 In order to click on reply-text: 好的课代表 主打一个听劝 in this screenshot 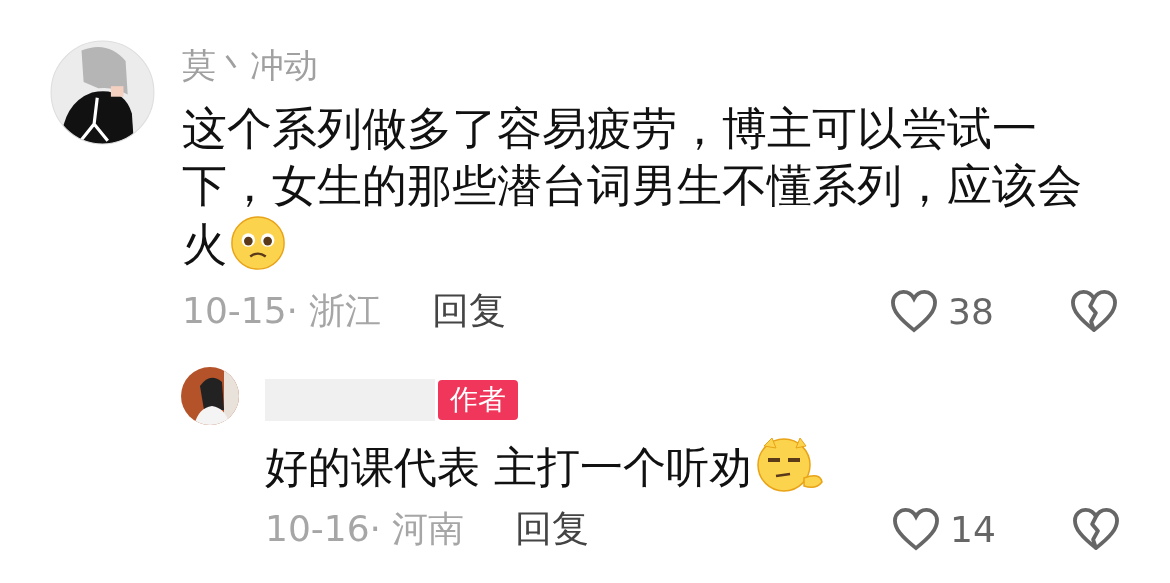, I will do `click(717, 465)`.